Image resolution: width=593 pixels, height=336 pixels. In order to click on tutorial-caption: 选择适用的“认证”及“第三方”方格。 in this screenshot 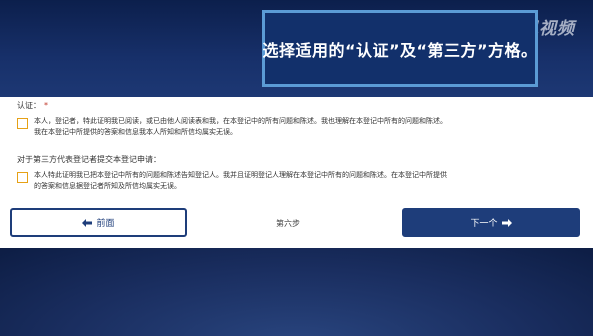, I will do `click(400, 48)`.